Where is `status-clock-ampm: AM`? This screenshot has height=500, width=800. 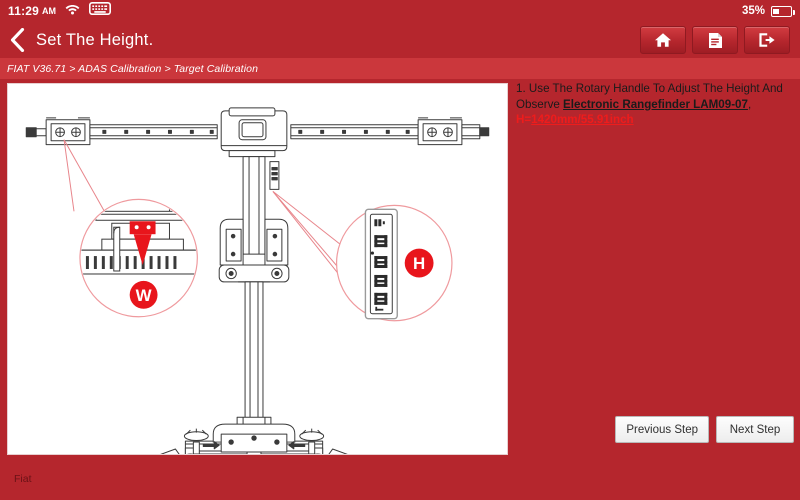
status-clock-ampm: AM is located at coordinates (49, 11).